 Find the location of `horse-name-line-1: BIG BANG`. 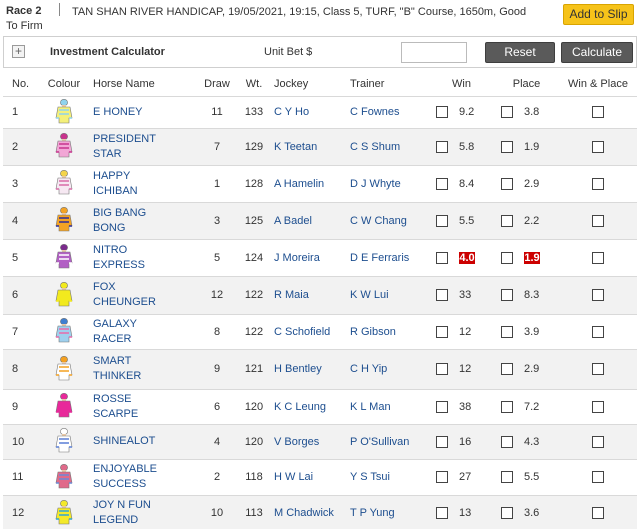

horse-name-line-1: BIG BANG is located at coordinates (120, 212).